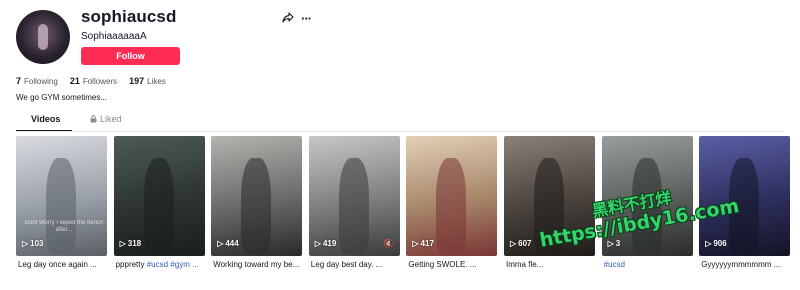  What do you see at coordinates (388, 243) in the screenshot?
I see `muted-icon: 🔇` at bounding box center [388, 243].